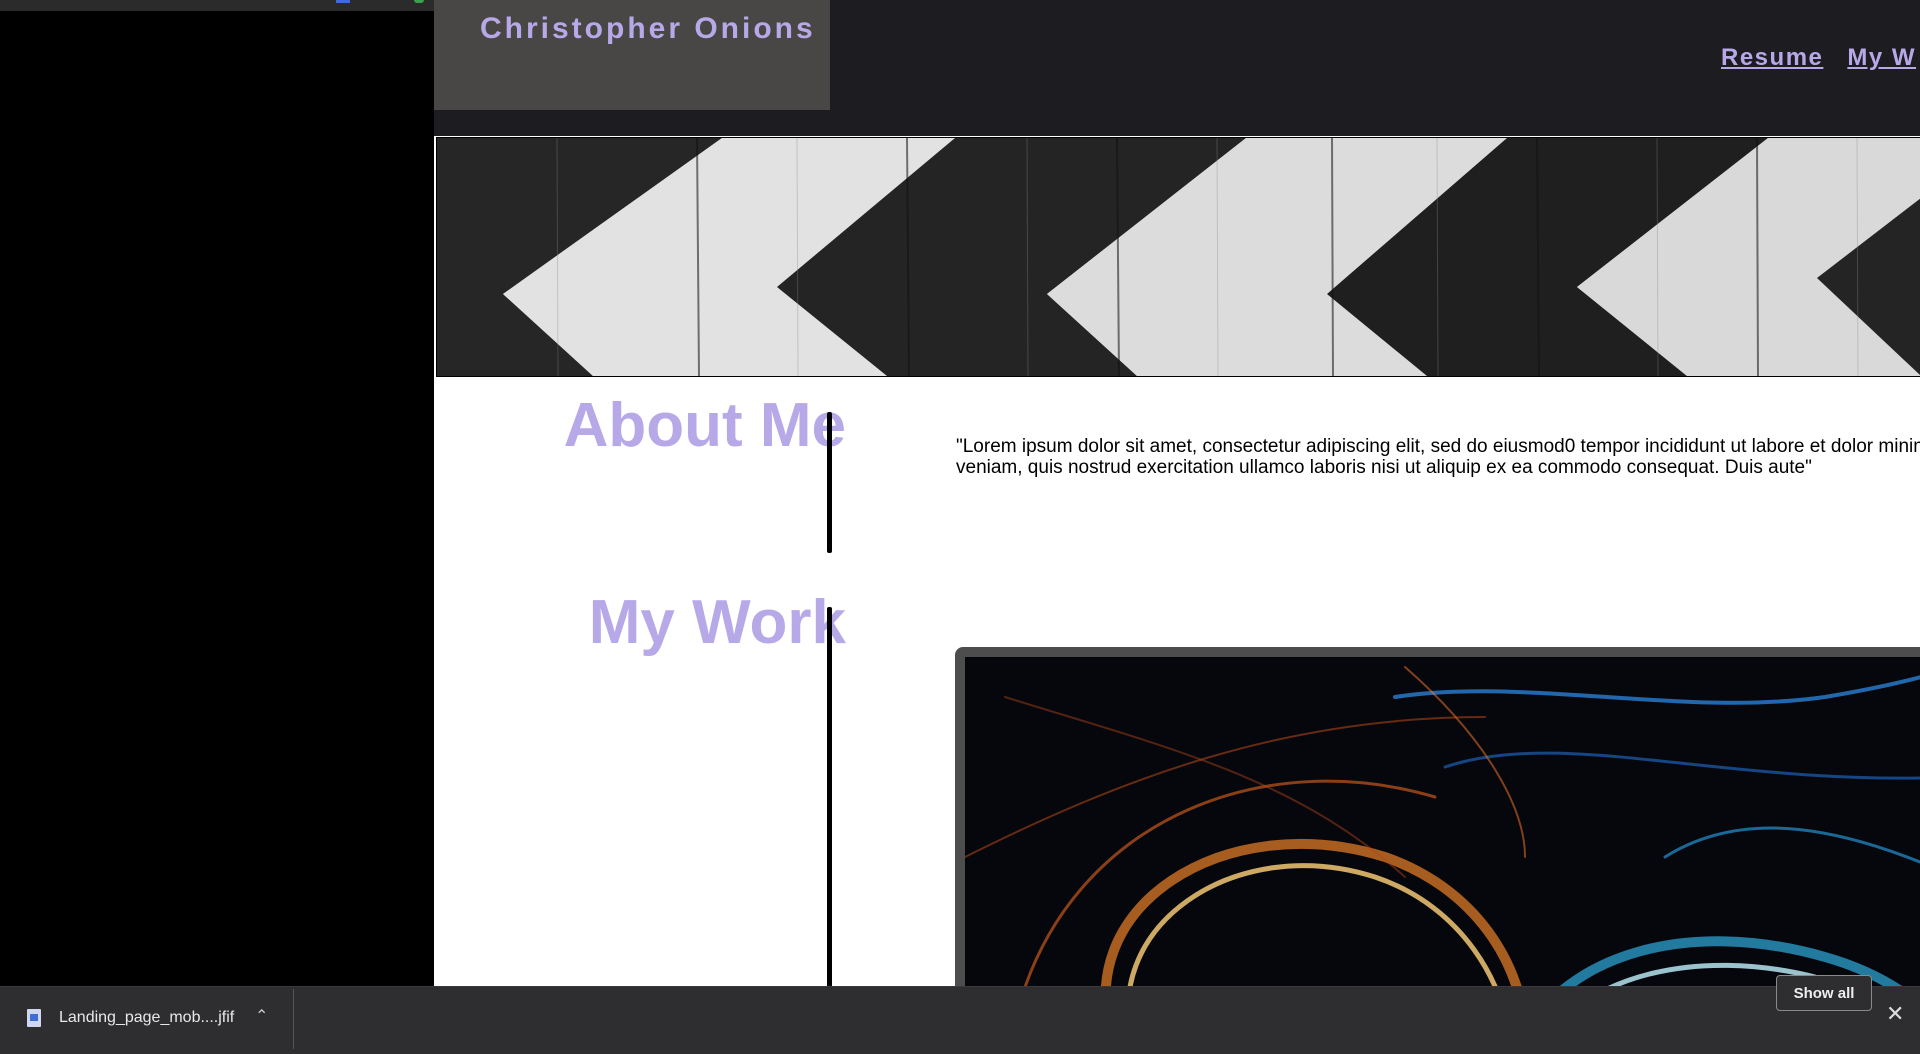 Image resolution: width=1920 pixels, height=1054 pixels. I want to click on chevron-up-icon: ⌃, so click(261, 1016).